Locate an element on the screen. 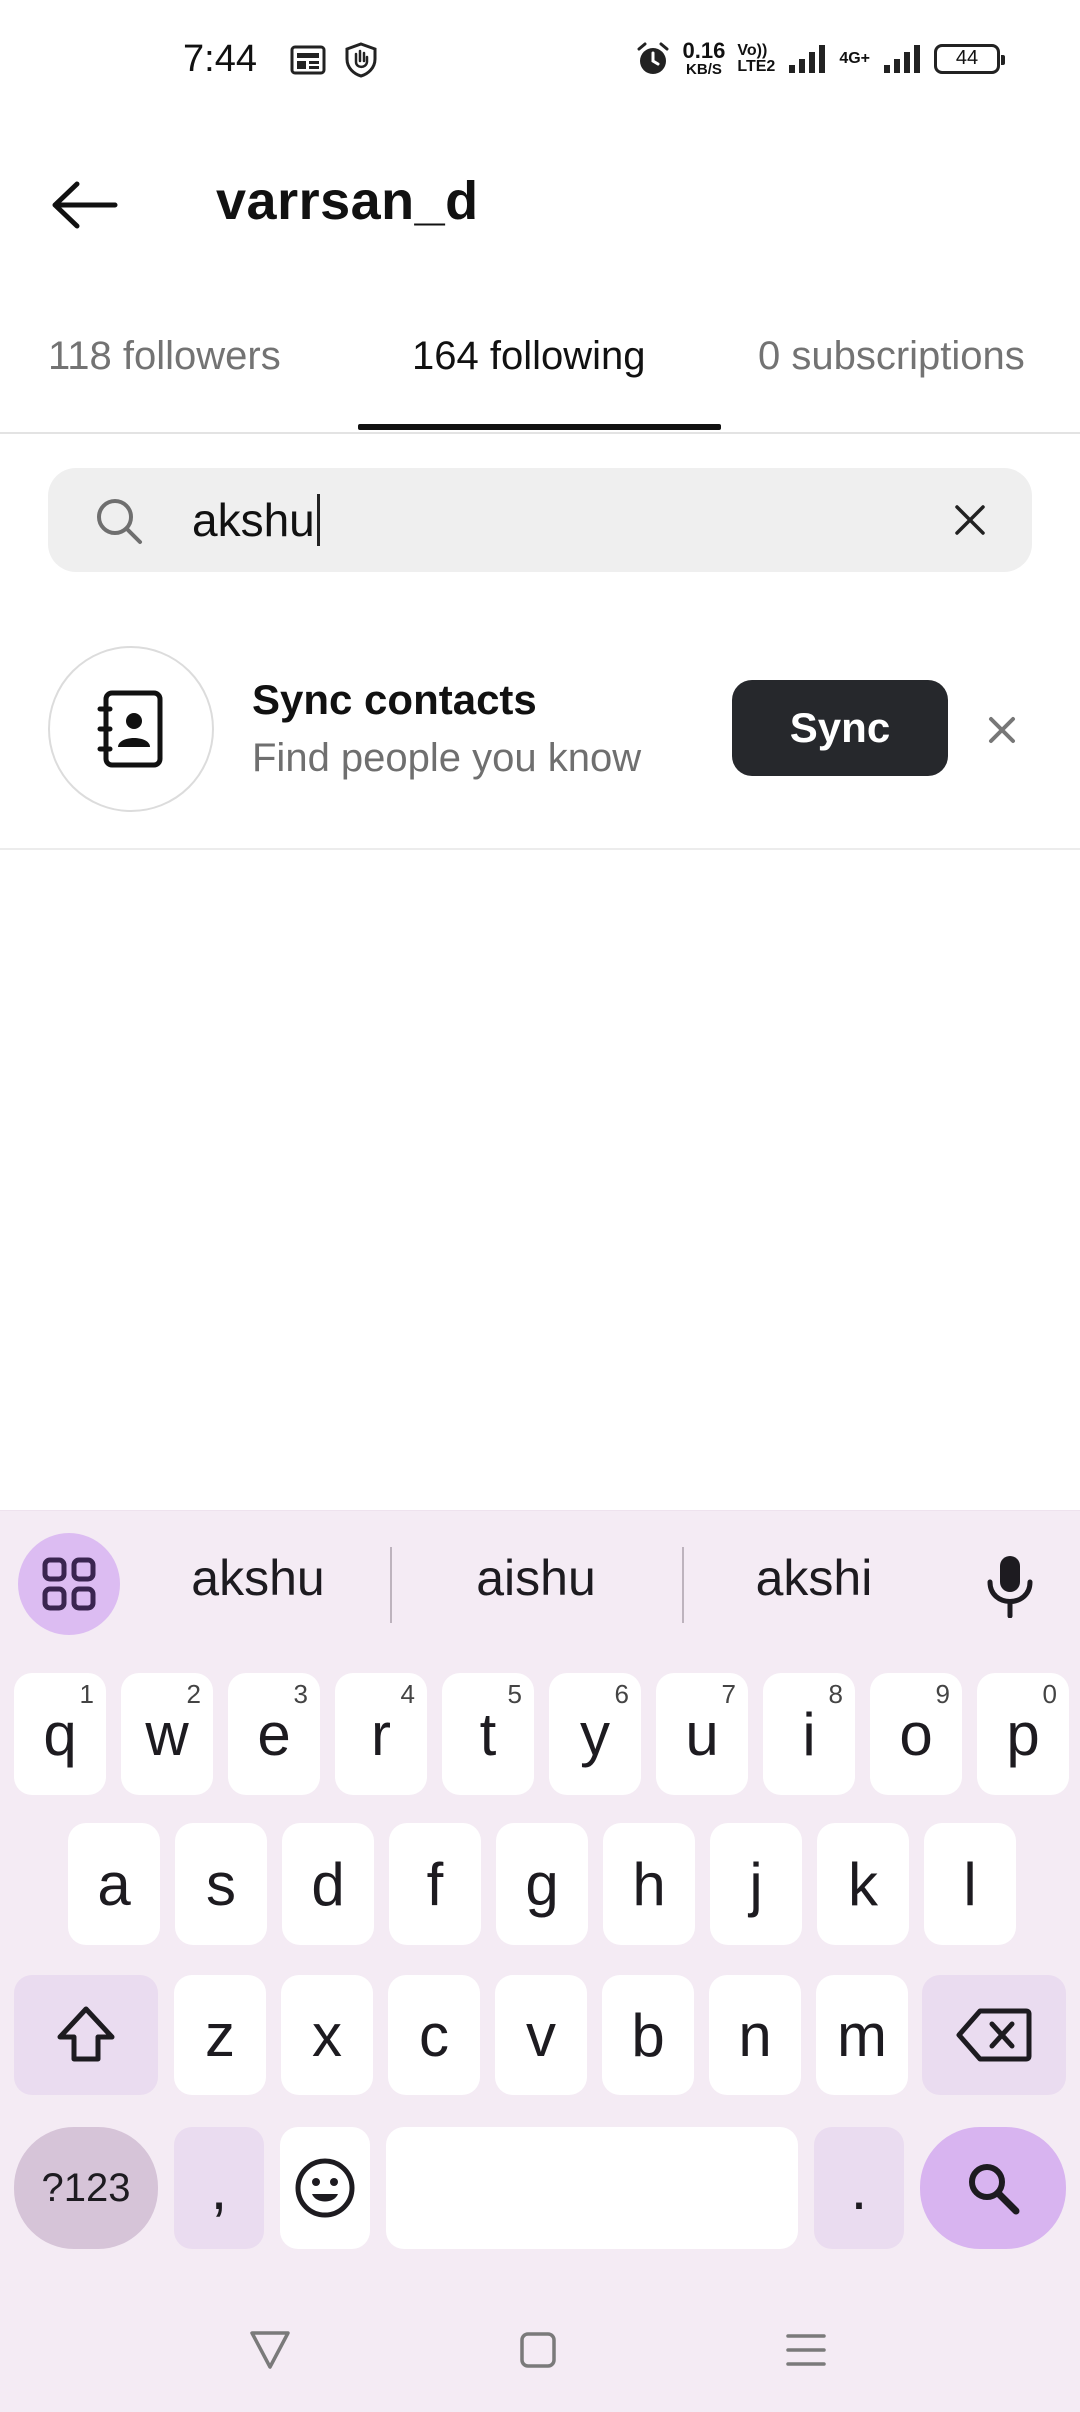  profile-header: varrsan_d is located at coordinates (540, 205).